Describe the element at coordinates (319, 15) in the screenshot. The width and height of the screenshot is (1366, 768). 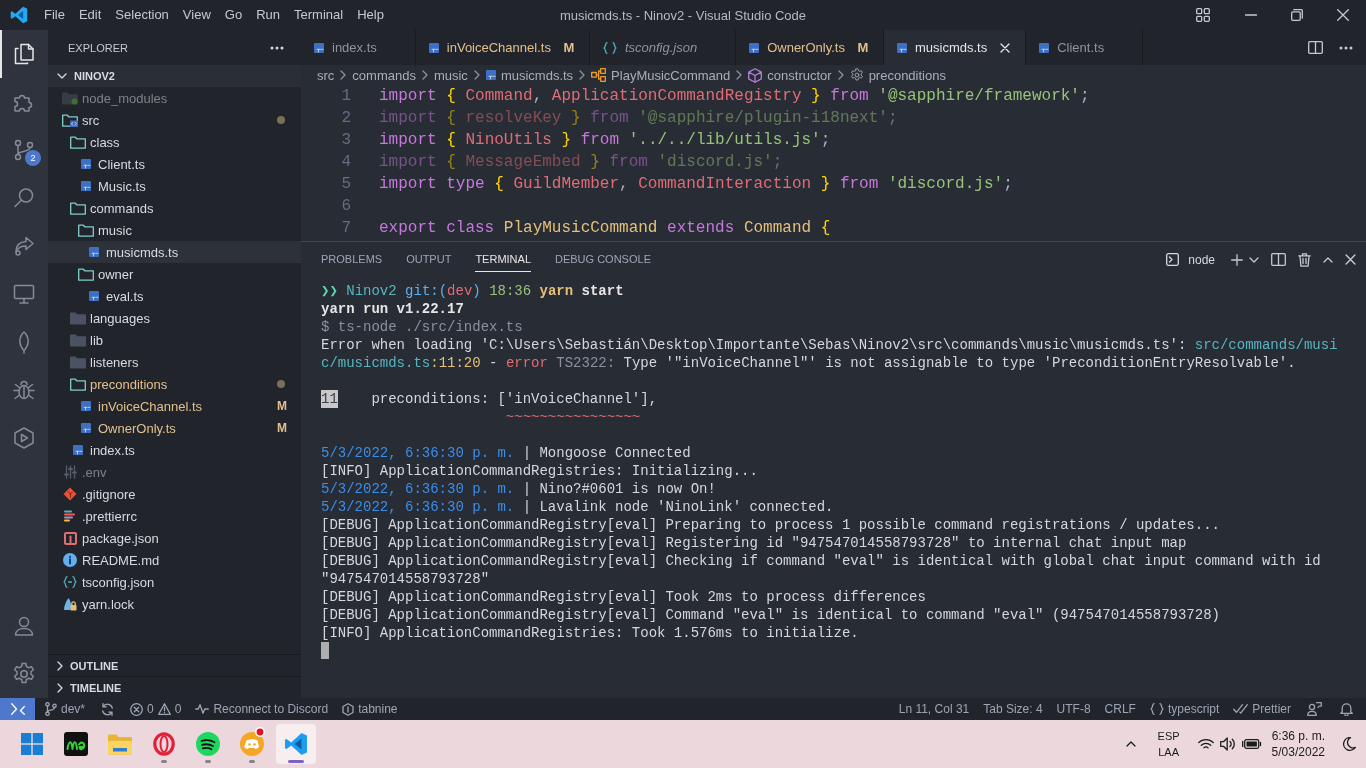
I see `menu-item: Terminal` at that location.